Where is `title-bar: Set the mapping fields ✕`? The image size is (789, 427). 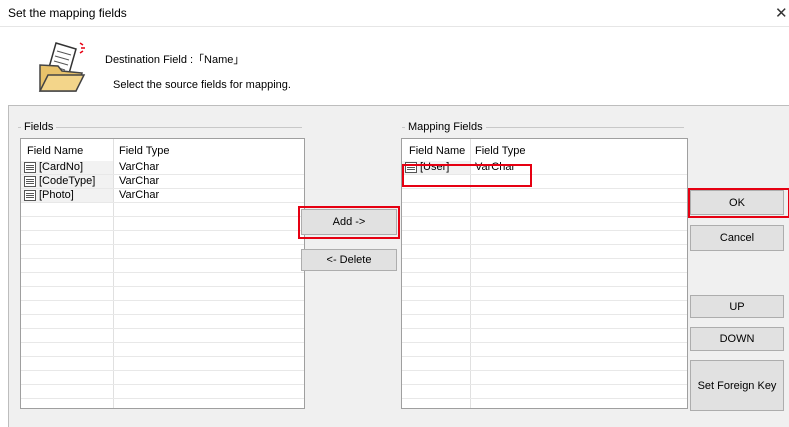 title-bar: Set the mapping fields ✕ is located at coordinates (394, 13).